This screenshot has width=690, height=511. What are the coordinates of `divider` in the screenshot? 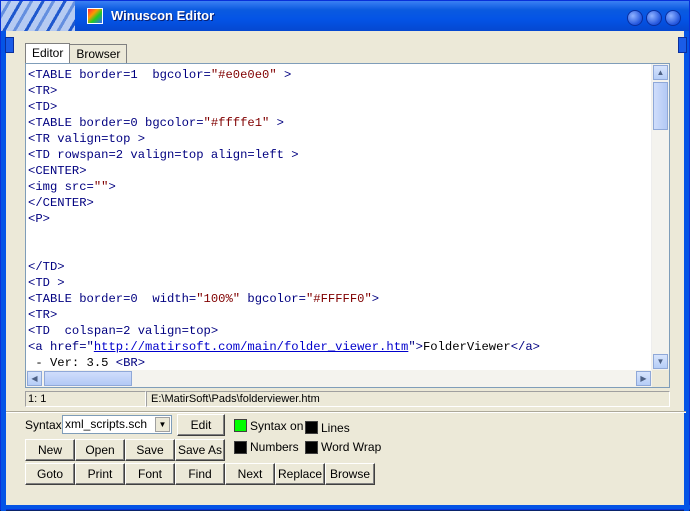 It's located at (346, 412).